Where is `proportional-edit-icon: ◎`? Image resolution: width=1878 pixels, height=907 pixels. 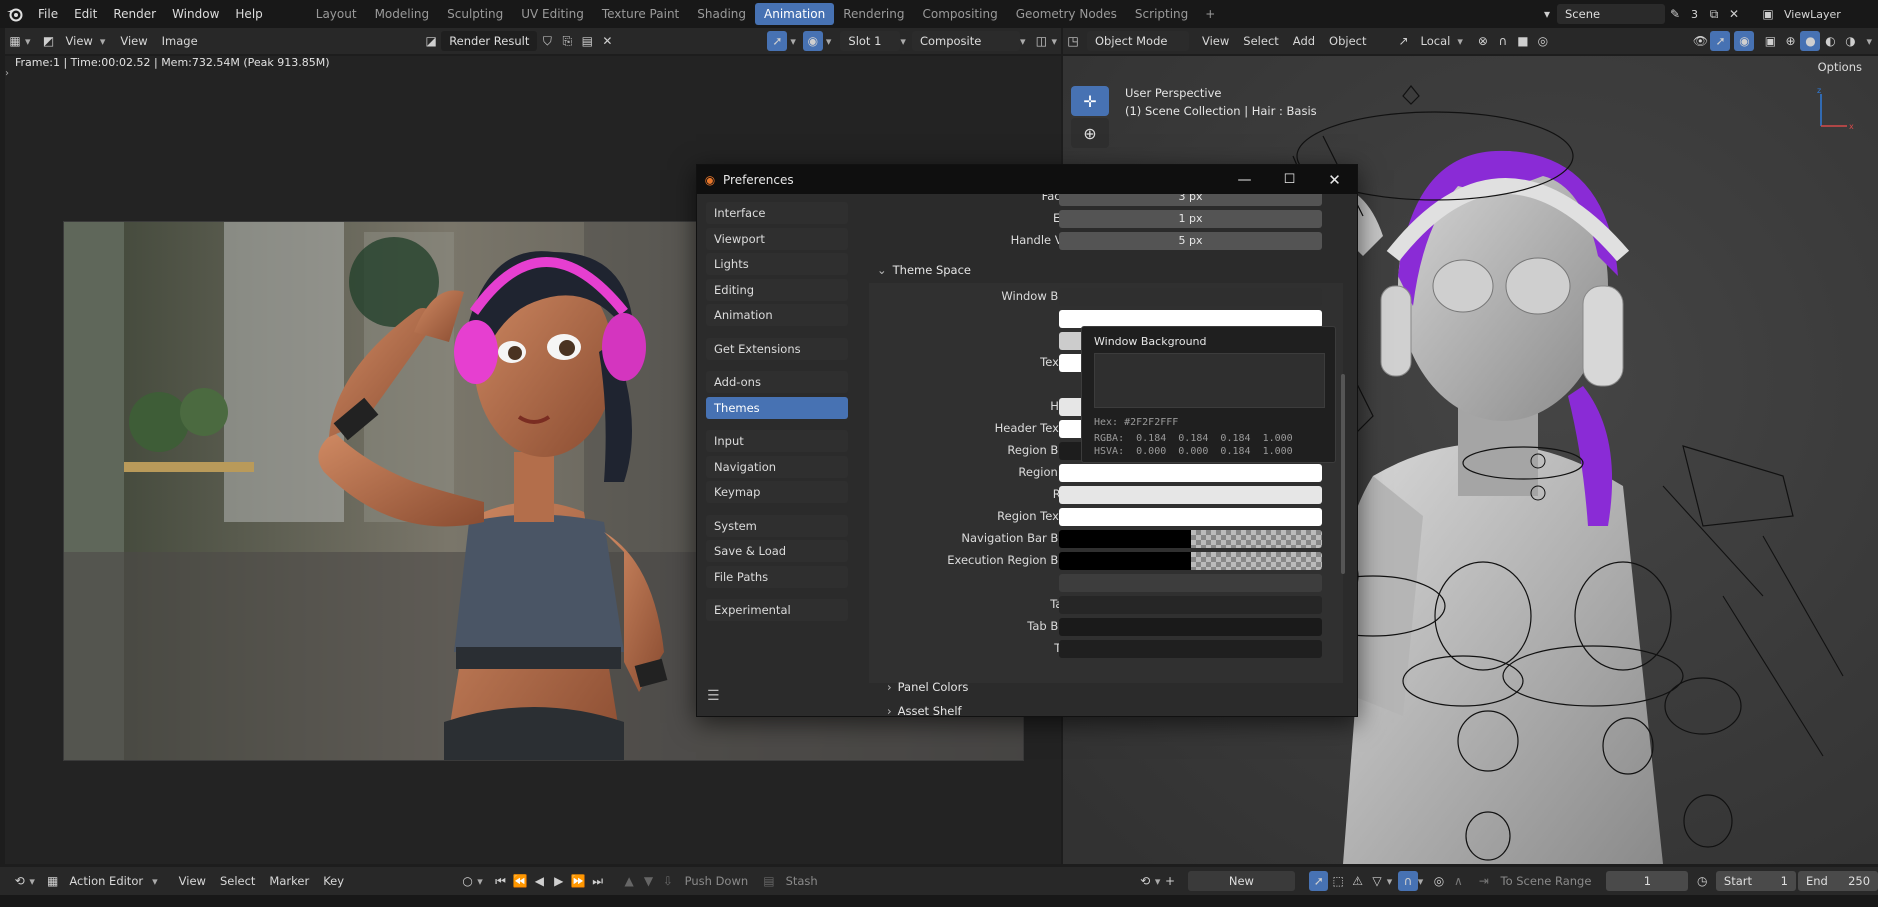
proportional-edit-icon: ◎ is located at coordinates (1543, 41).